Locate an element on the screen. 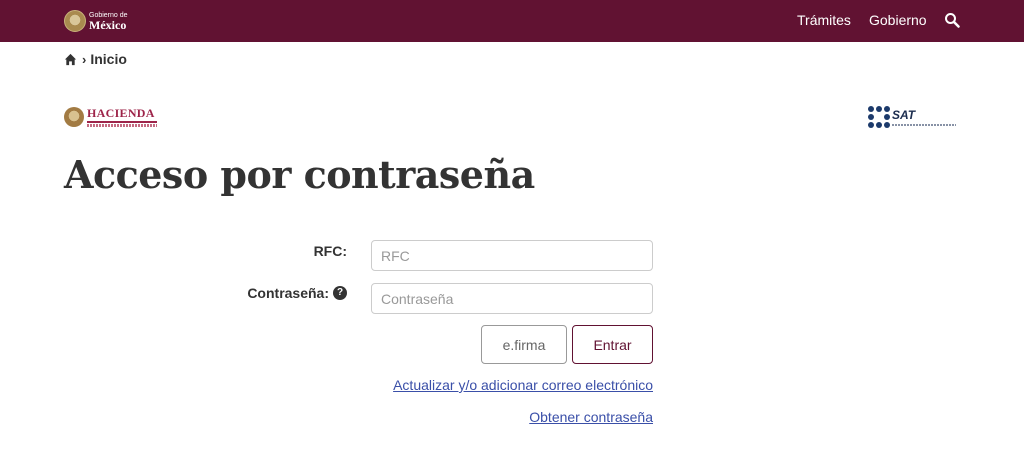 The width and height of the screenshot is (1024, 470). sat-dots-icon is located at coordinates (879, 117).